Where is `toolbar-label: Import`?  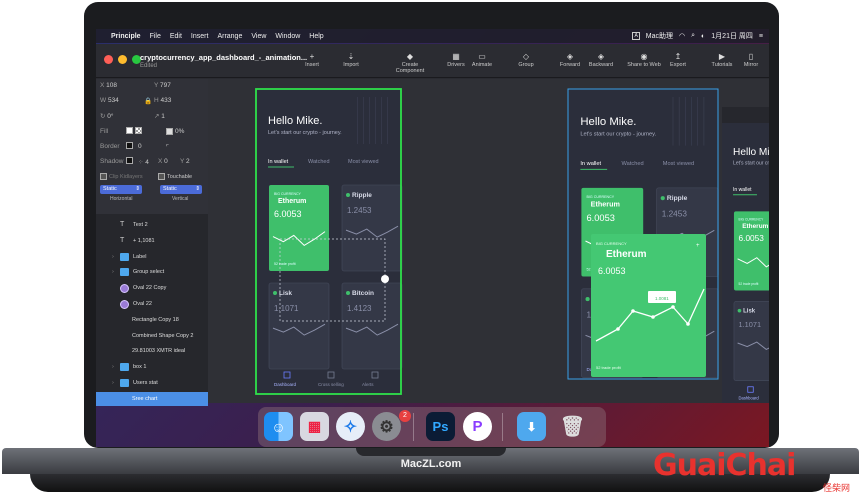
toolbar-label: Import is located at coordinates (351, 65).